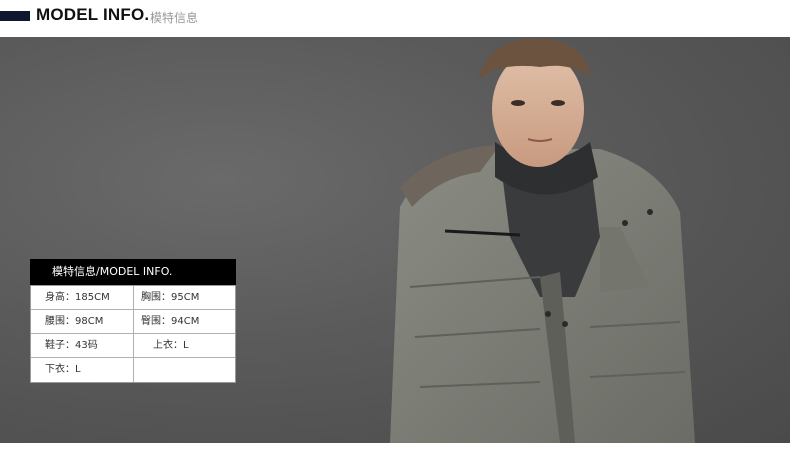 This screenshot has height=458, width=790. Describe the element at coordinates (77, 297) in the screenshot. I see `height-cell: 身高：185CM` at that location.